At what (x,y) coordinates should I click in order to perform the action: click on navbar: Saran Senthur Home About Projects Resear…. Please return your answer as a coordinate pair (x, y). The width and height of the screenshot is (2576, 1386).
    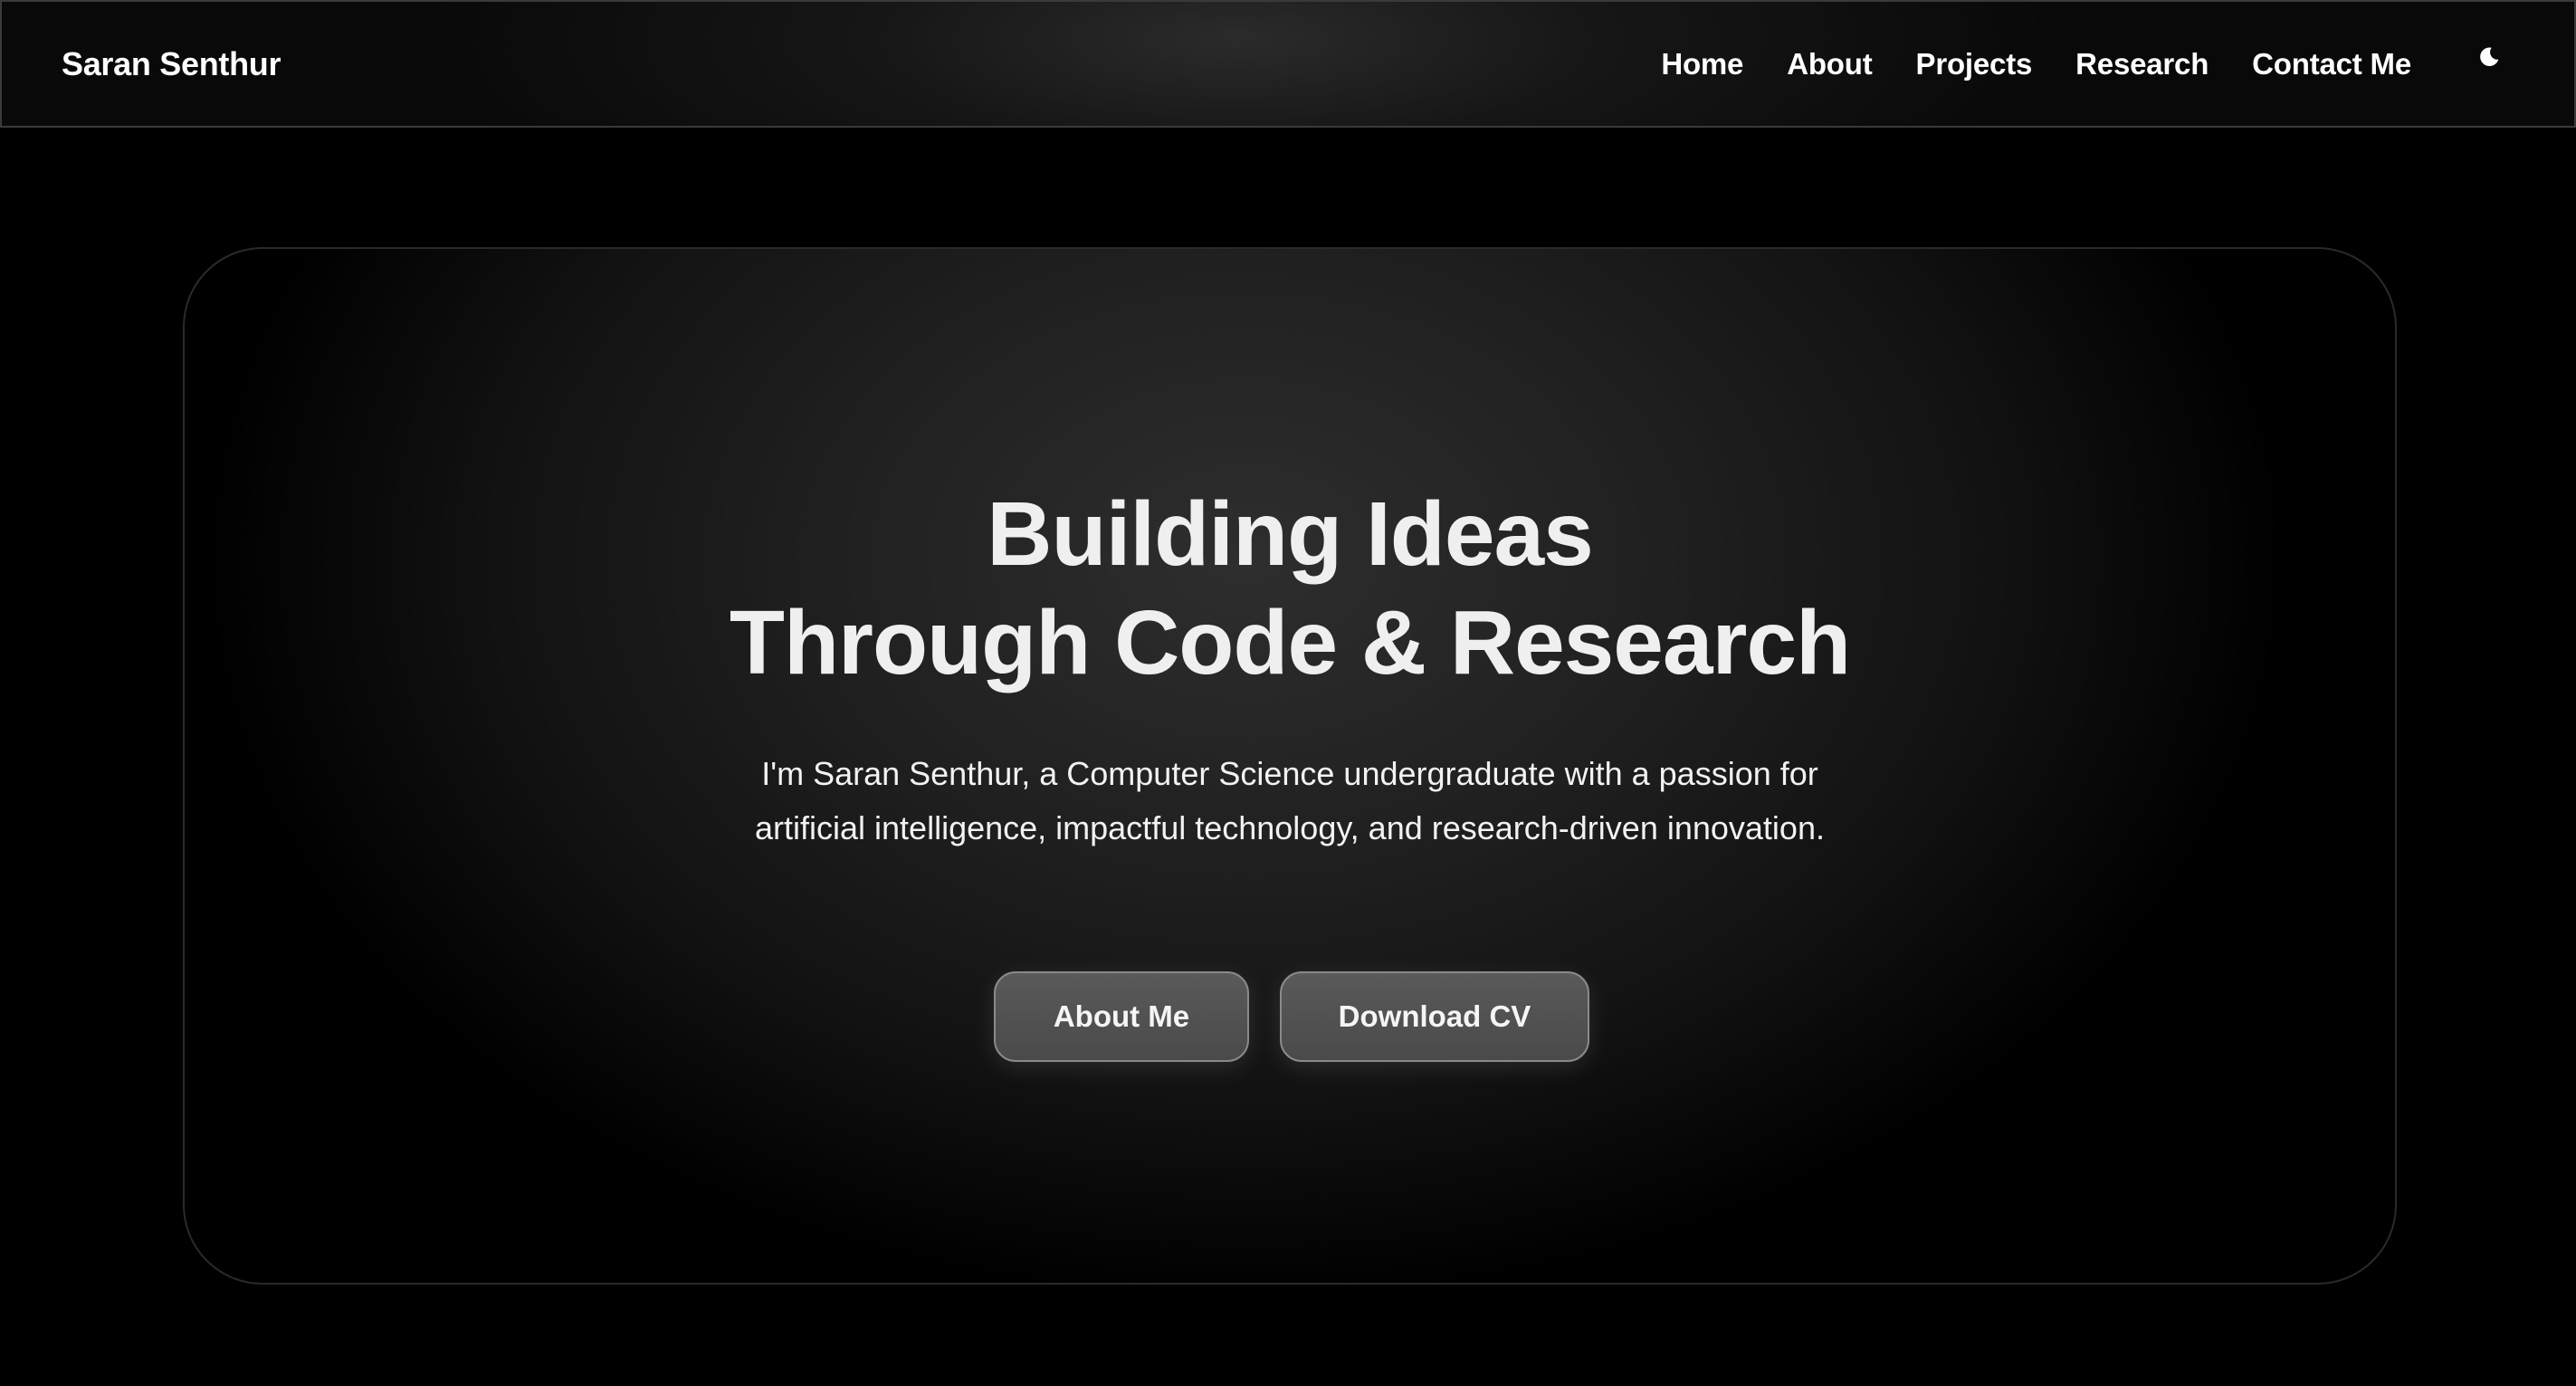
    Looking at the image, I should click on (1288, 64).